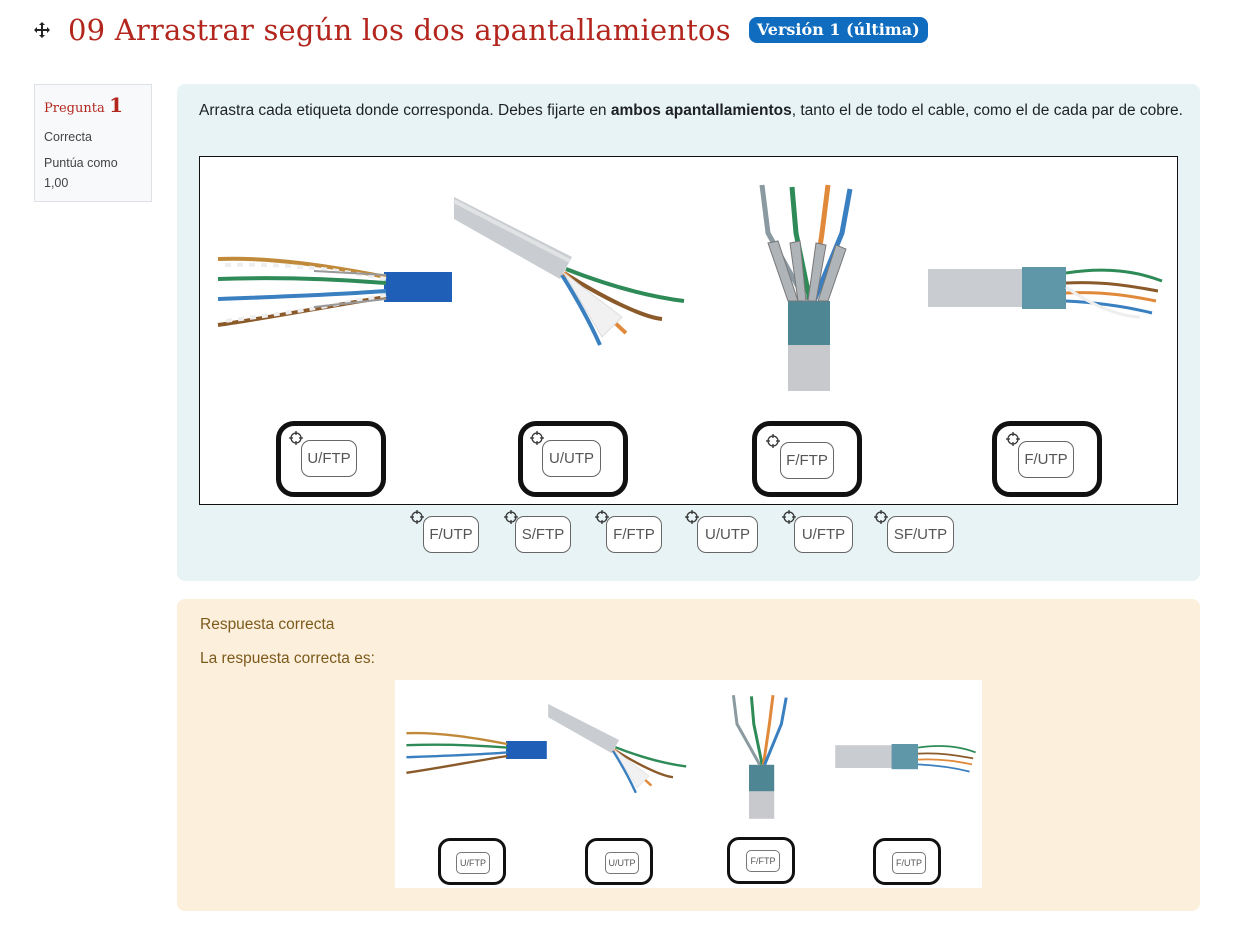 The width and height of the screenshot is (1234, 926). What do you see at coordinates (571, 458) in the screenshot?
I see `placed-label-2: U/UTP` at bounding box center [571, 458].